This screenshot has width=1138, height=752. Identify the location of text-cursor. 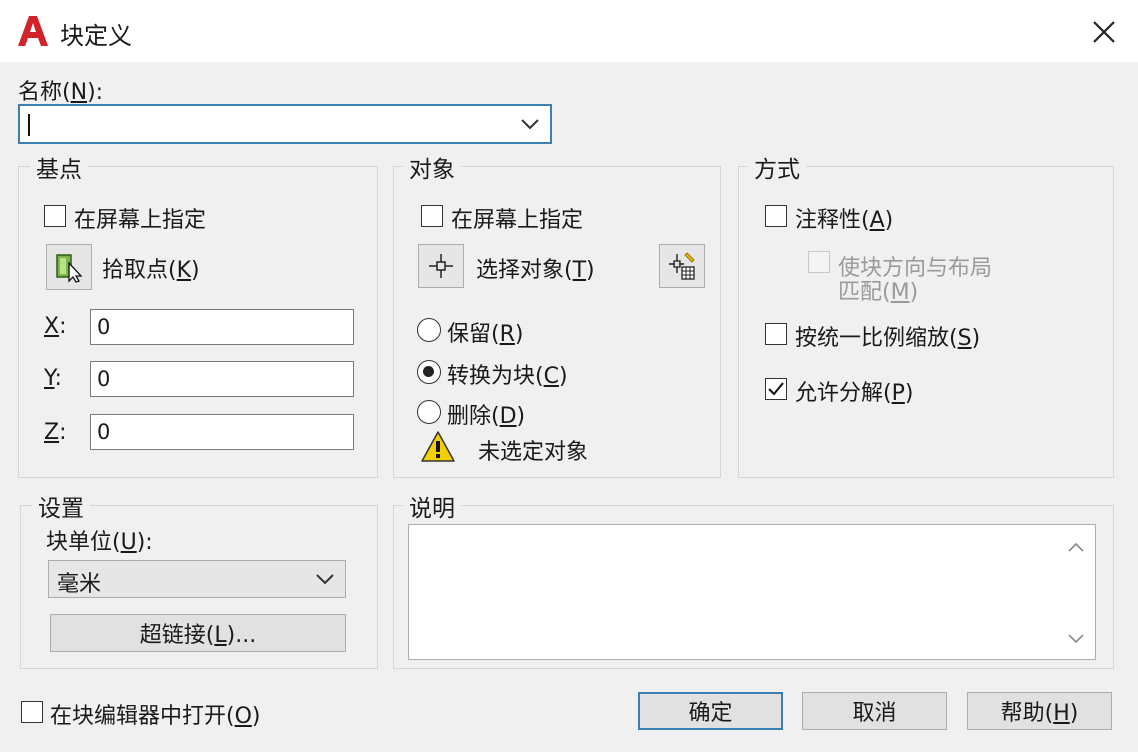
(29, 125).